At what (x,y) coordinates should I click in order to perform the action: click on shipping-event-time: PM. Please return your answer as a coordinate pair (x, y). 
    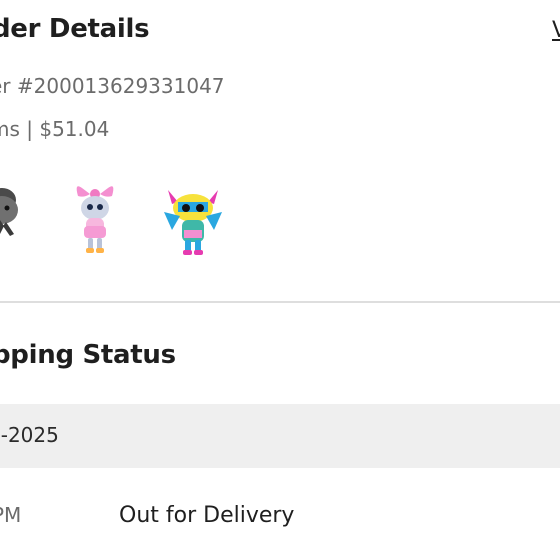
    Looking at the image, I should click on (11, 515).